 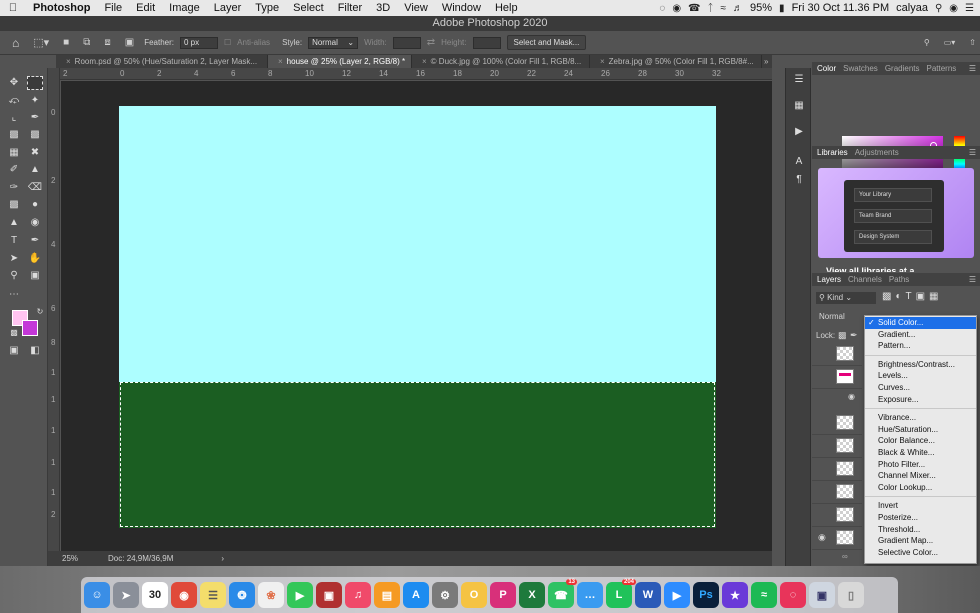 I want to click on preview-icon: ▣, so click(x=822, y=595).